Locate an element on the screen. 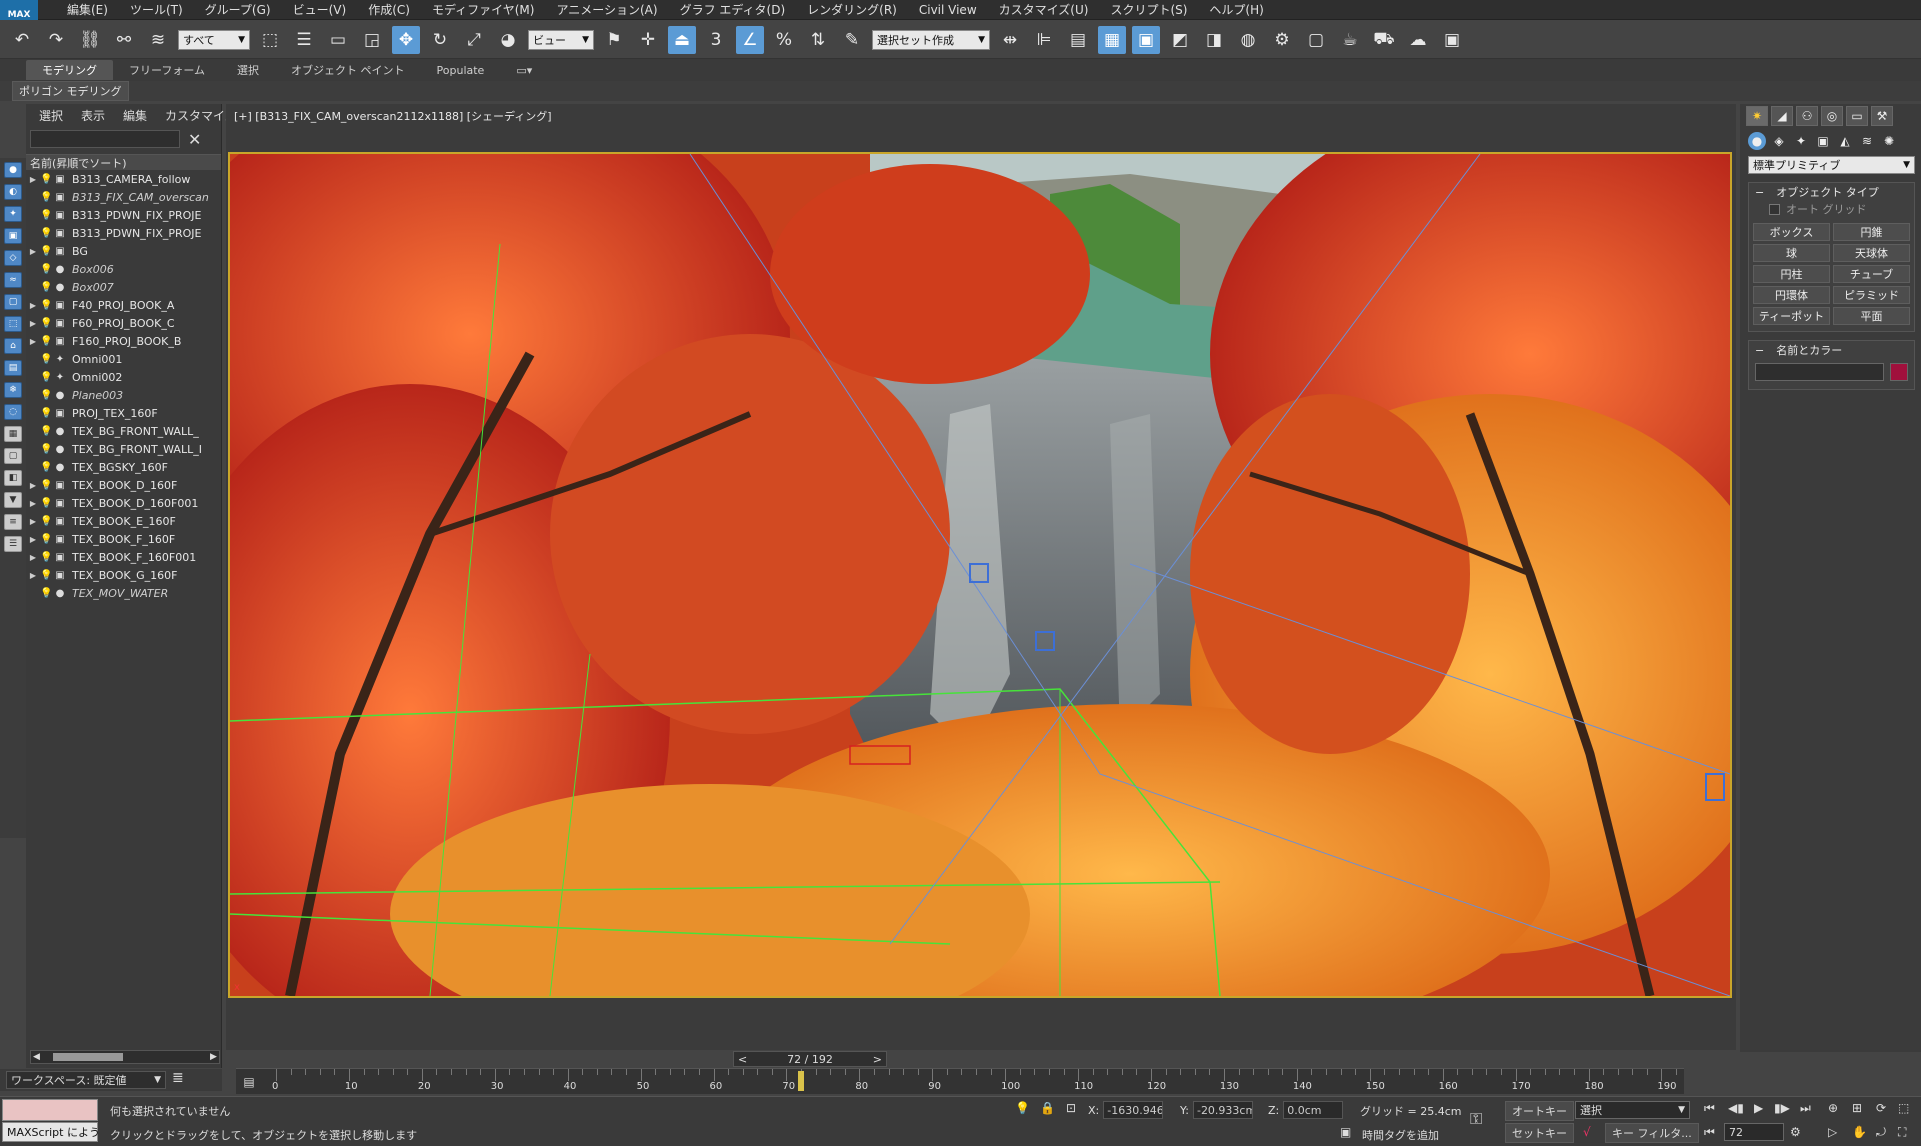  placement-icon: ◕ is located at coordinates (508, 40).